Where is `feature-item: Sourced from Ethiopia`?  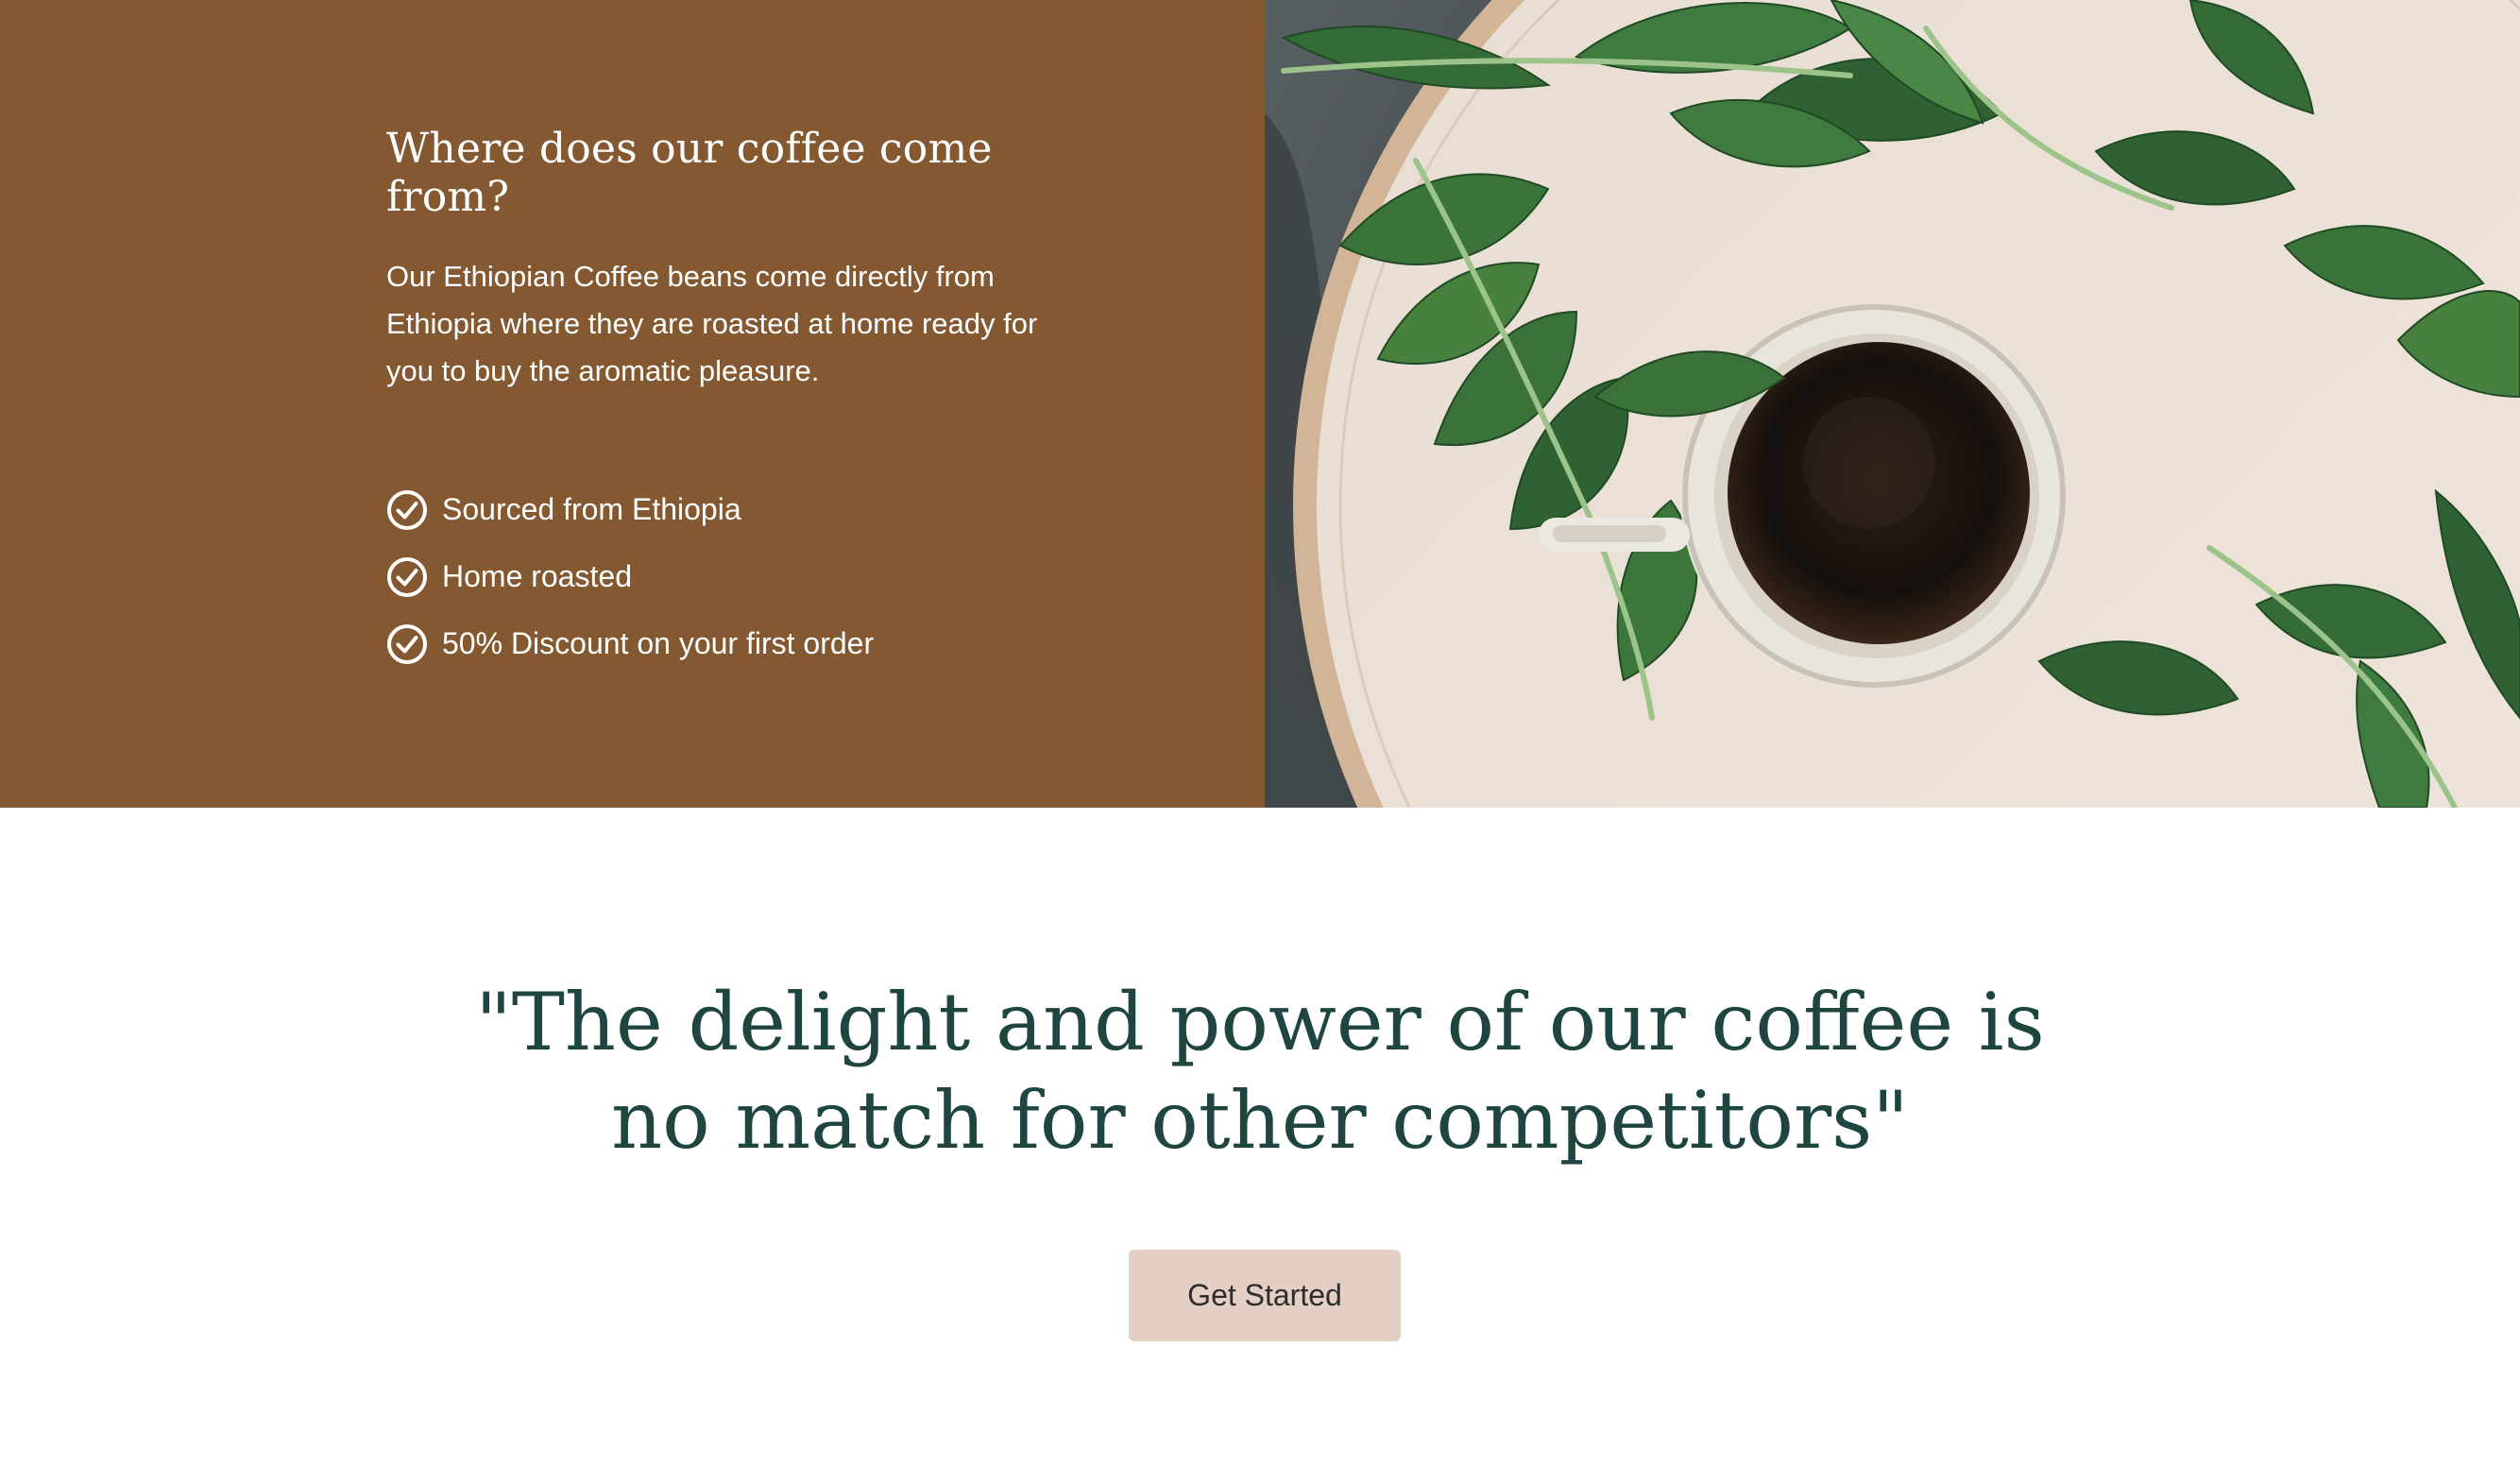
feature-item: Sourced from Ethiopia is located at coordinates (745, 510).